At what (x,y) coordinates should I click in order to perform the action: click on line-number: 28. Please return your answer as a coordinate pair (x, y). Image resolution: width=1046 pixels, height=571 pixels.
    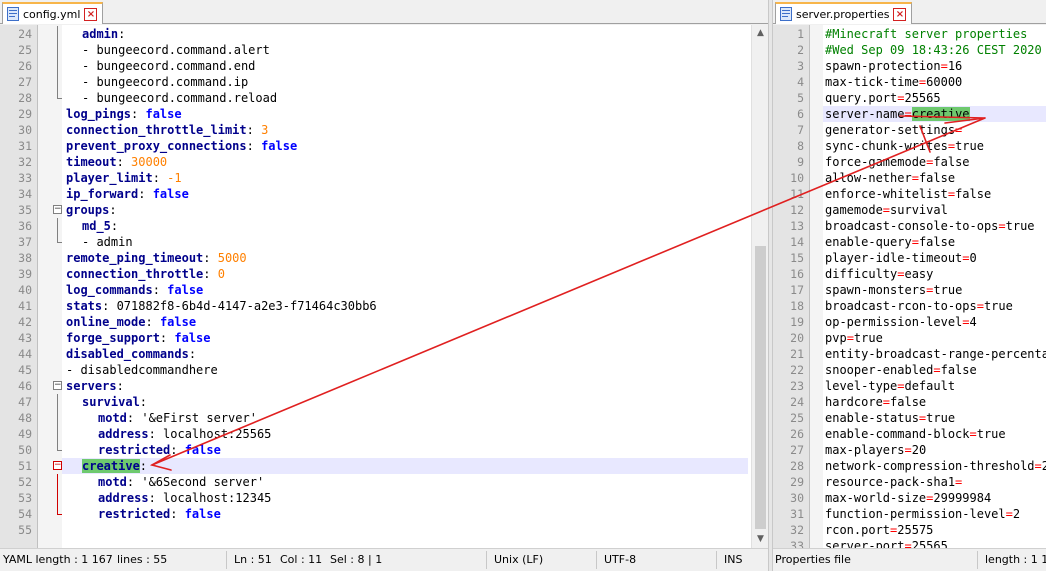
    Looking at the image, I should click on (25, 98).